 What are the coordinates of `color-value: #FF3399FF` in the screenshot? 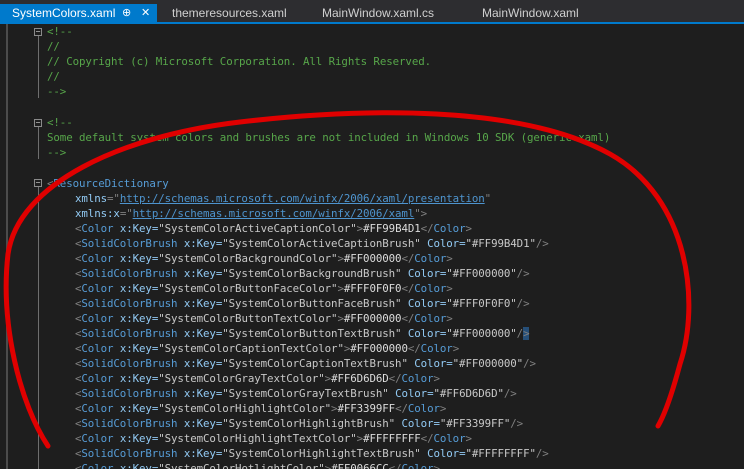 It's located at (366, 408).